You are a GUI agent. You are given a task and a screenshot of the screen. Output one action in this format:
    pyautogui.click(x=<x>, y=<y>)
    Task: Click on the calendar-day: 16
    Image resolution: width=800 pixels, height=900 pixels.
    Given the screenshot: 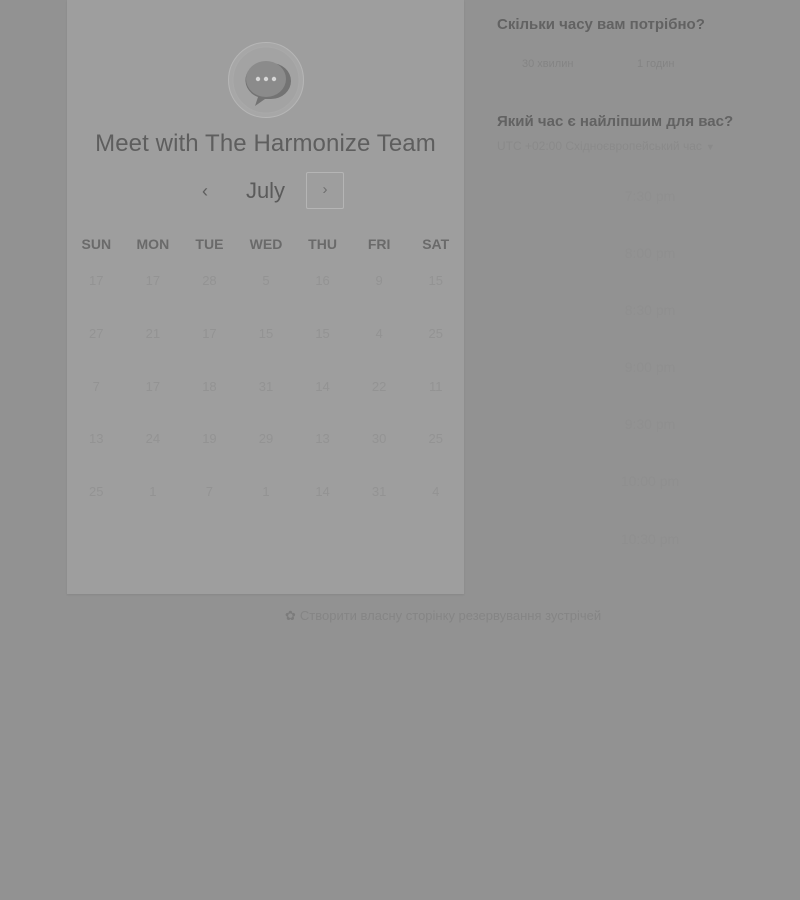 What is the action you would take?
    pyautogui.click(x=322, y=280)
    